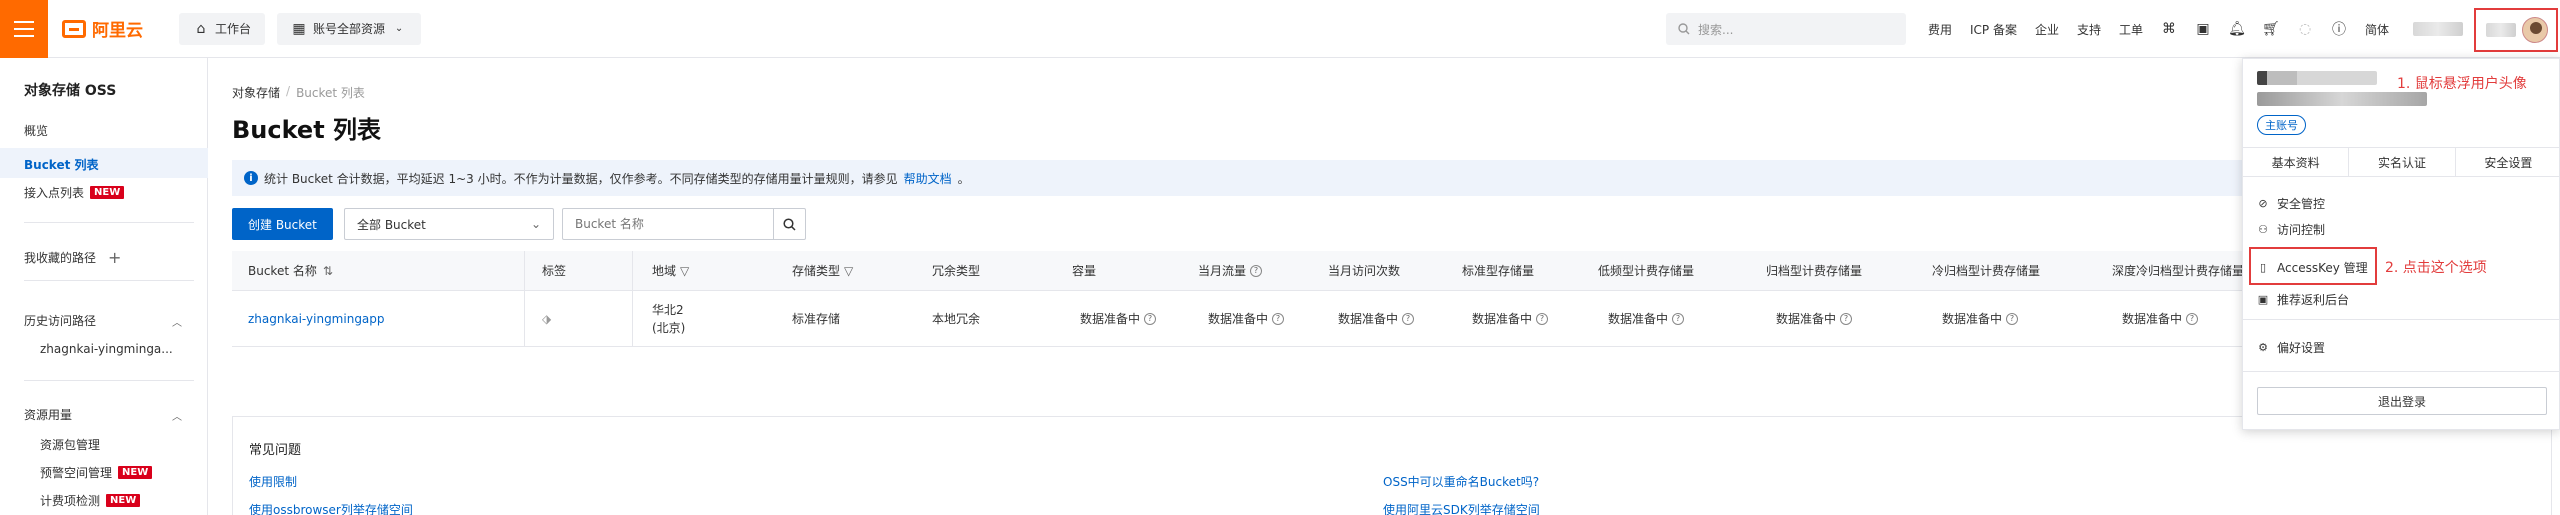 Image resolution: width=2560 pixels, height=515 pixels. Describe the element at coordinates (2237, 29) in the screenshot. I see `bell-icon: 🔔︎` at that location.